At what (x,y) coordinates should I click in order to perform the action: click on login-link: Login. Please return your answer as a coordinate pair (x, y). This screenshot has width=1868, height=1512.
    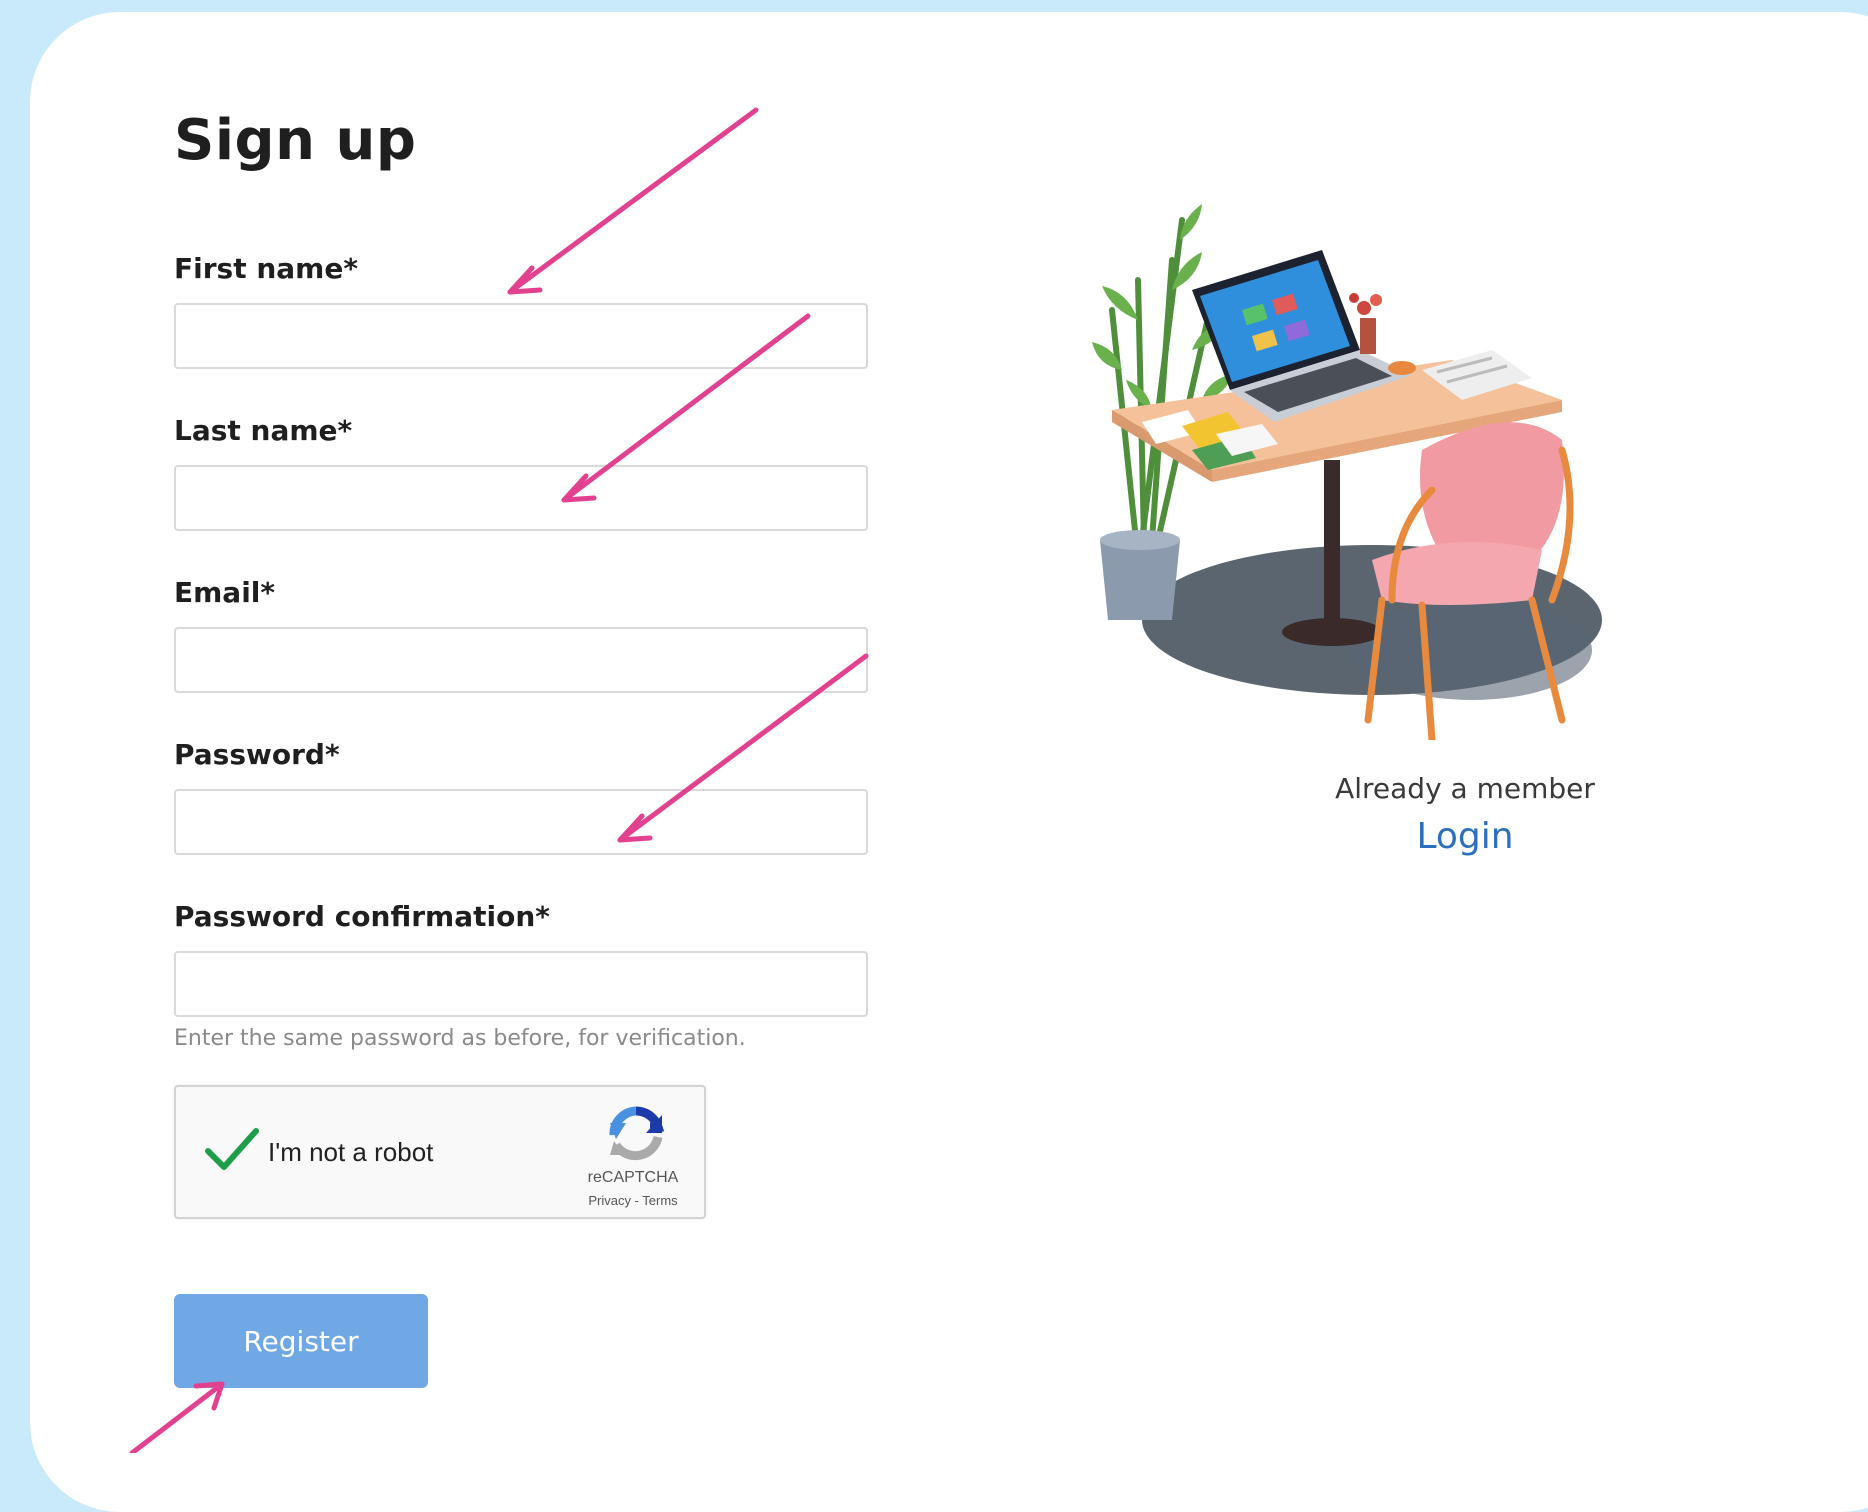
    Looking at the image, I should click on (1465, 836).